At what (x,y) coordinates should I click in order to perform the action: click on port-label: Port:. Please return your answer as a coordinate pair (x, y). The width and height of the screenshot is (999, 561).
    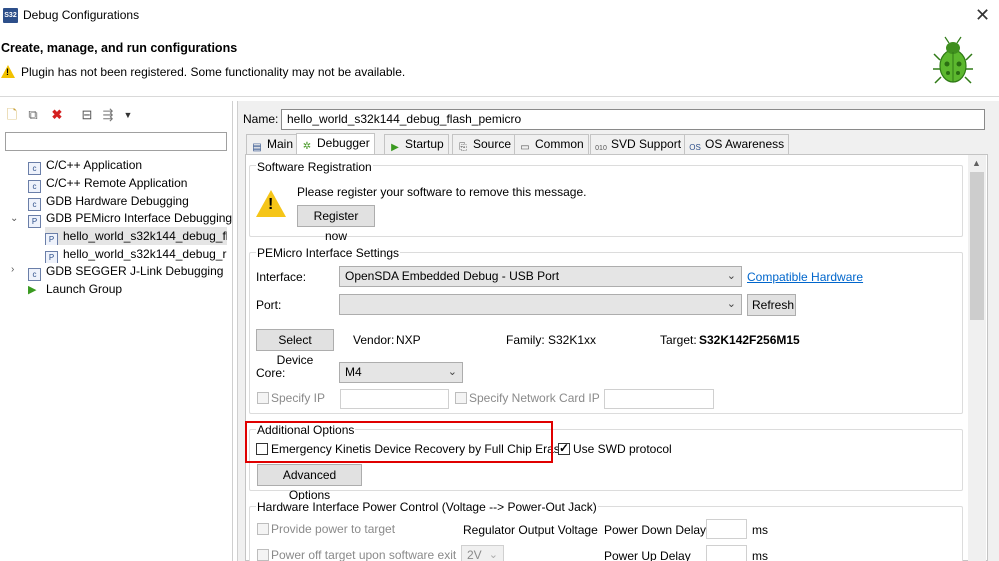
    Looking at the image, I should click on (269, 305).